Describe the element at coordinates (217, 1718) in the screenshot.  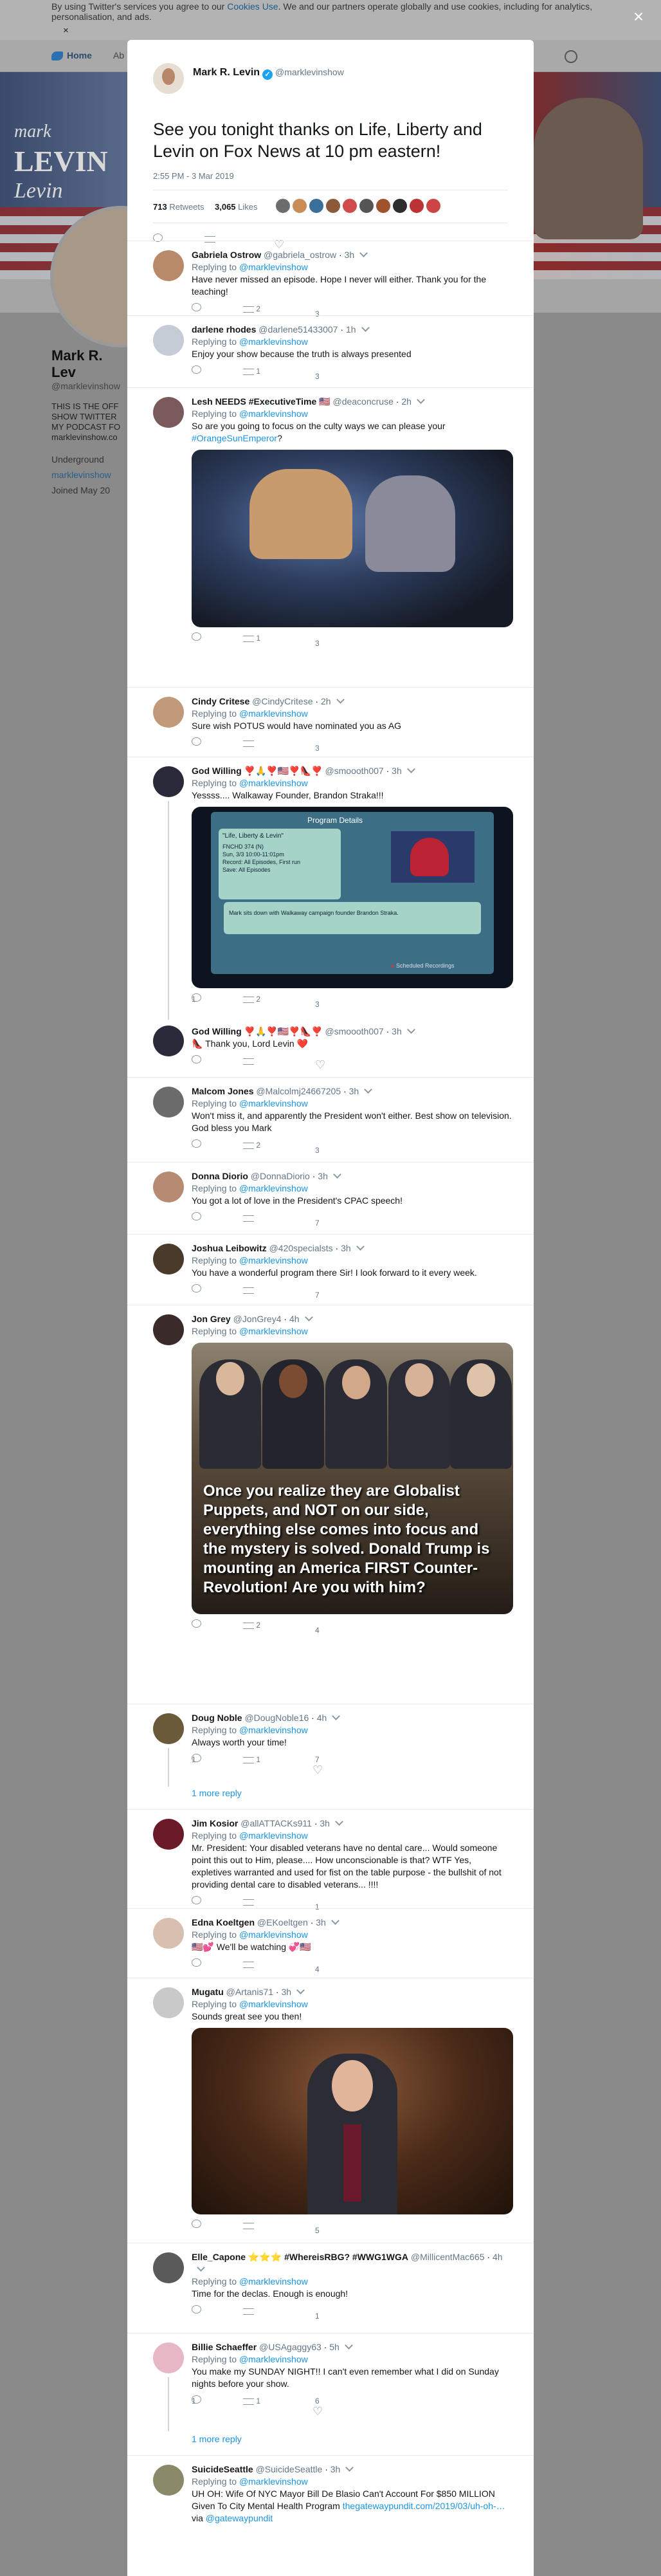
I see `reply-author-name: Doug Noble` at that location.